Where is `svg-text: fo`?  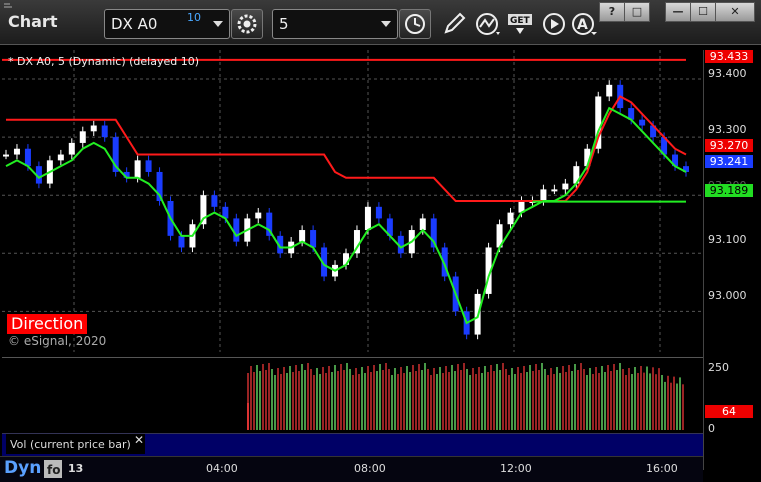
svg-text: fo is located at coordinates (53, 470).